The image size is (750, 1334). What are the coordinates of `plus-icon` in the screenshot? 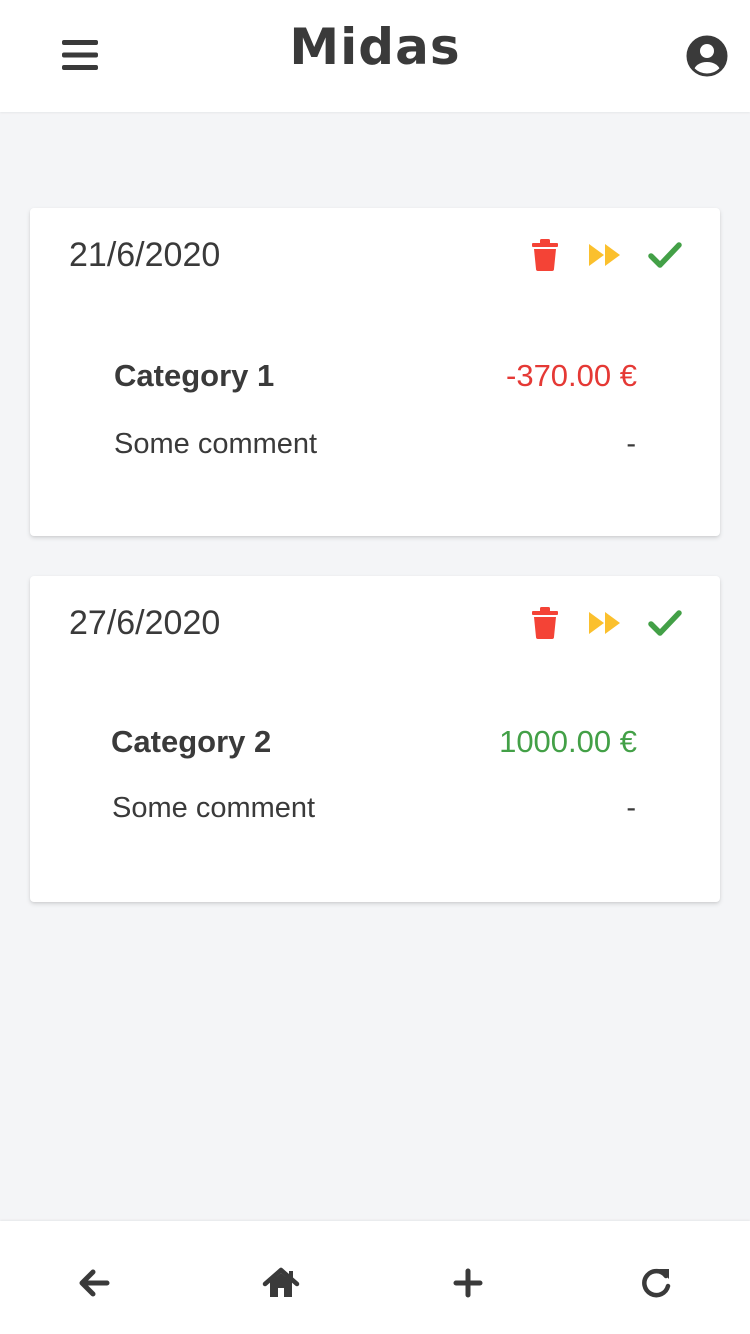 It's located at (468, 1283).